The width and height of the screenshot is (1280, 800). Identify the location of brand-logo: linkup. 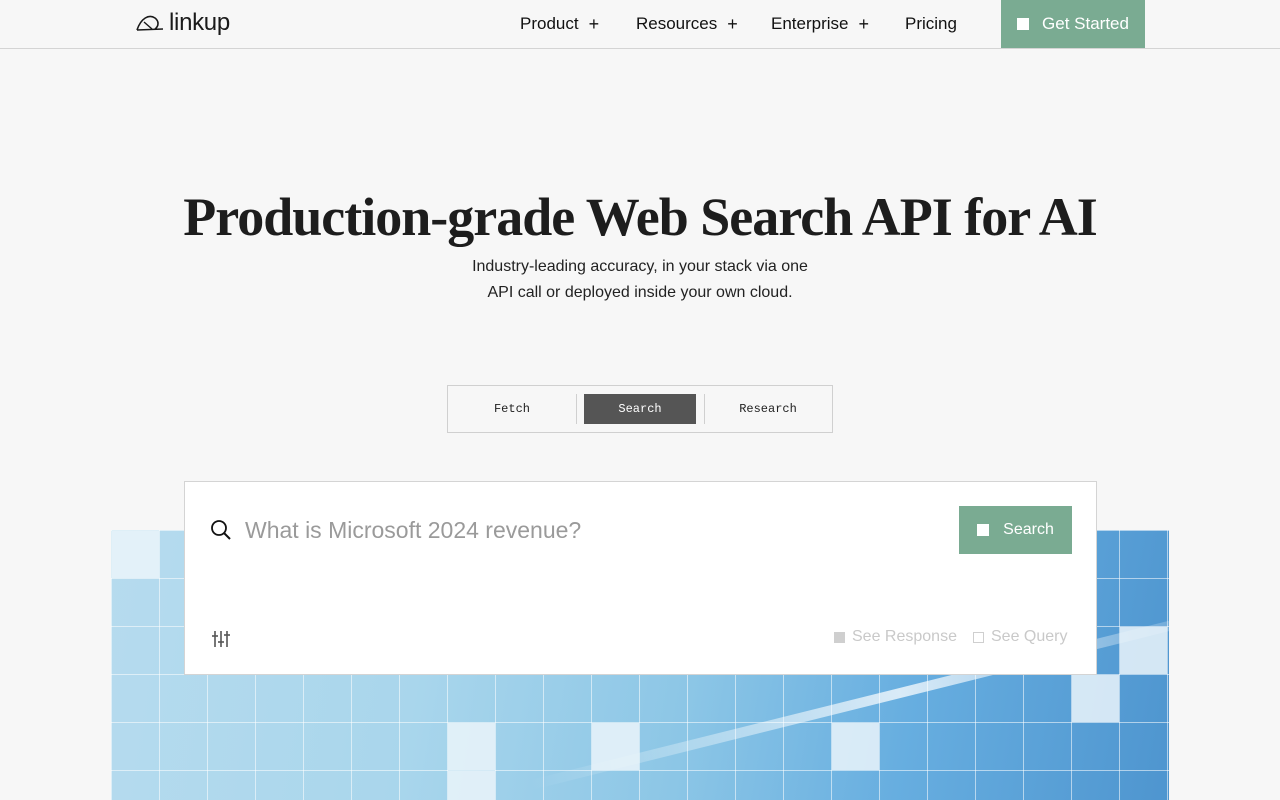
(182, 23).